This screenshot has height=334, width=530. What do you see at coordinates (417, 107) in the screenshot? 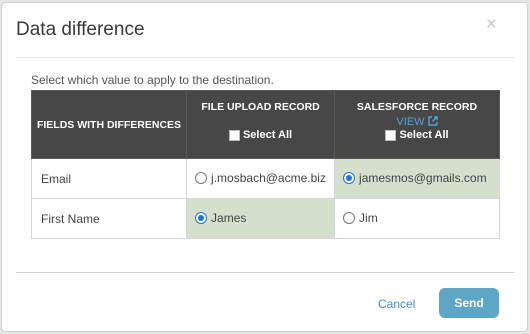
I see `header-salesforce-label: SALESFORCE RECORD` at bounding box center [417, 107].